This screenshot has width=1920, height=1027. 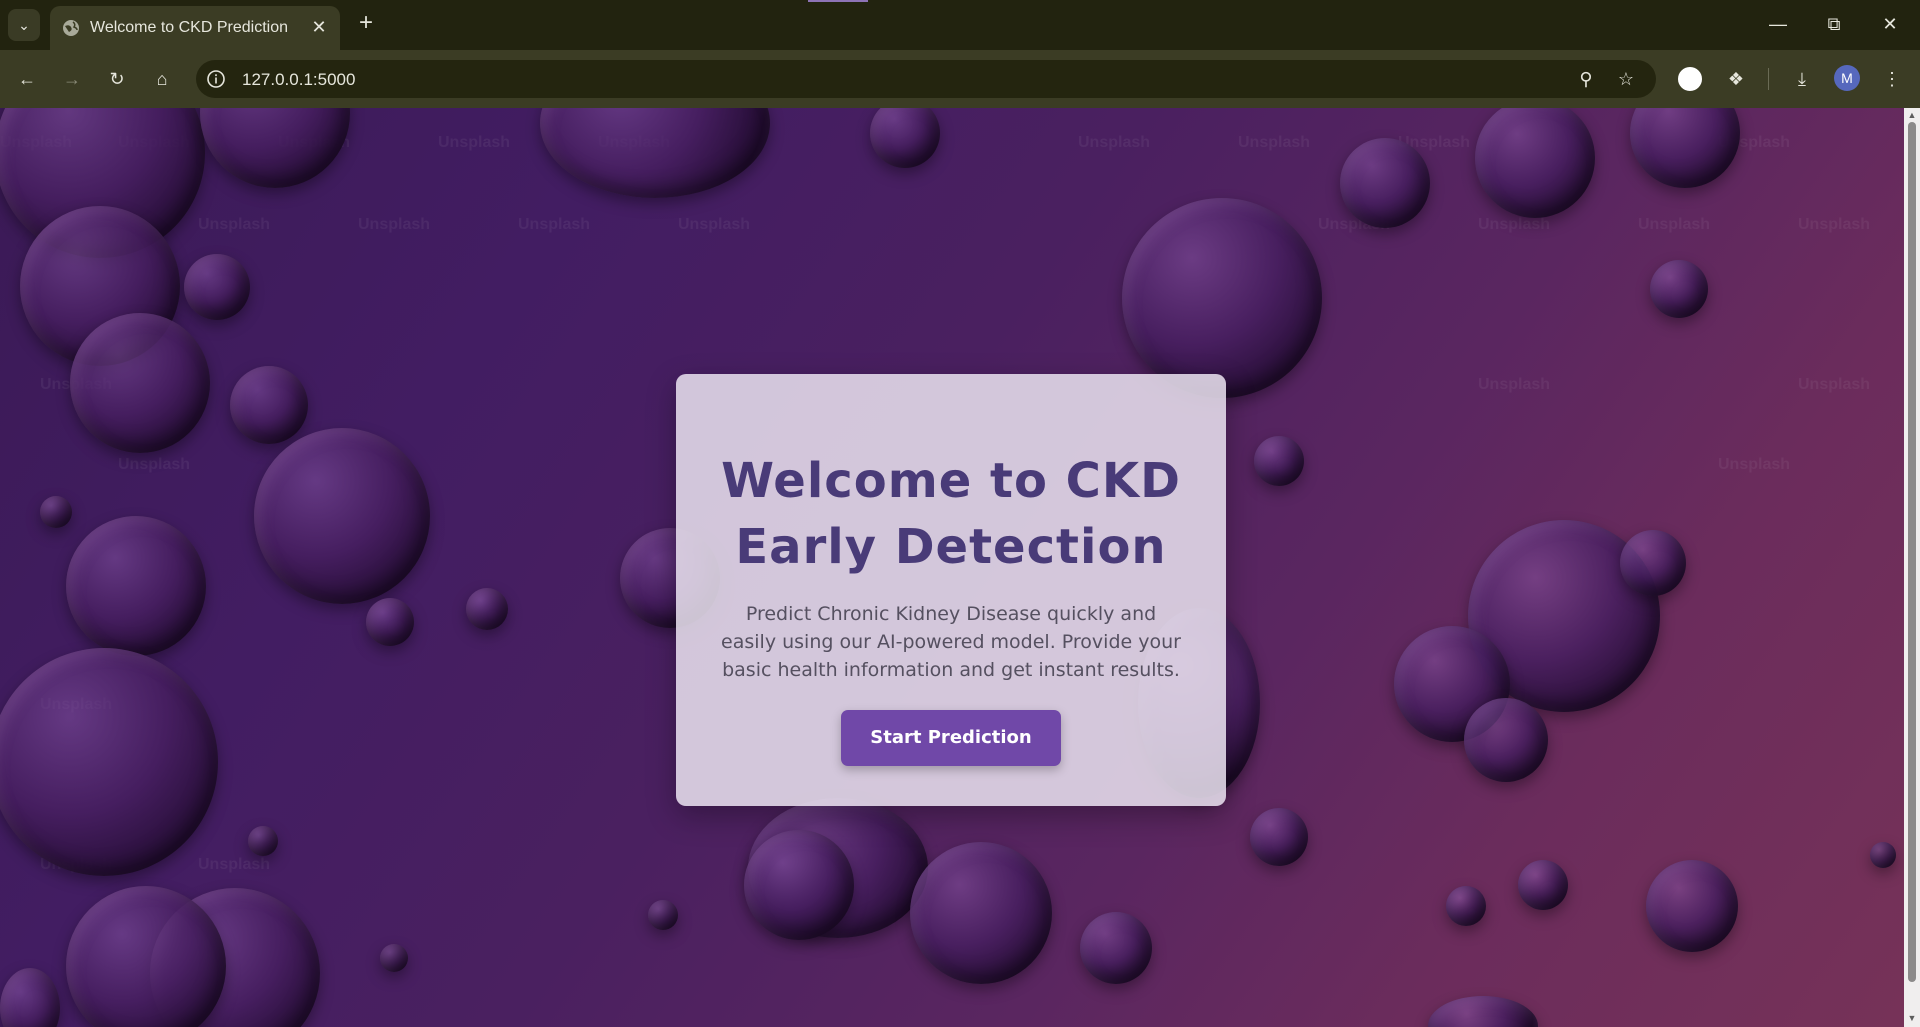 I want to click on more-vertical-icon: ⋮, so click(x=1892, y=79).